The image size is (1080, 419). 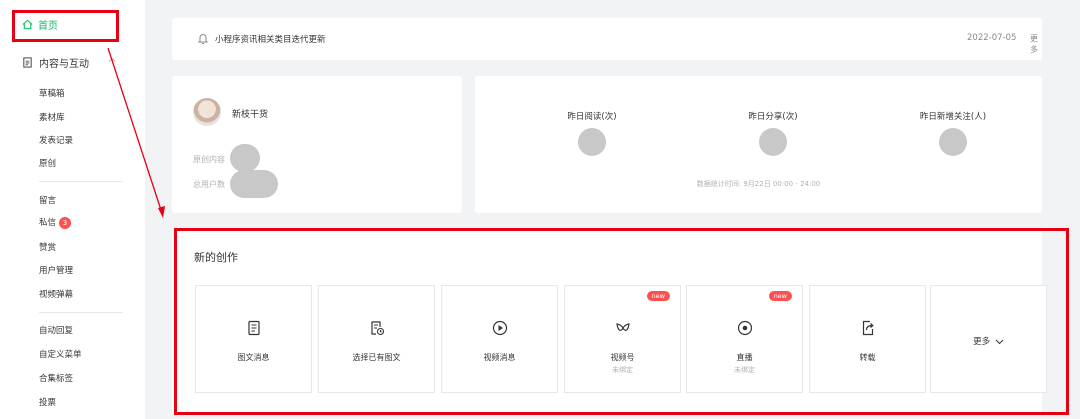 What do you see at coordinates (1036, 44) in the screenshot?
I see `notice-more-link: 更多` at bounding box center [1036, 44].